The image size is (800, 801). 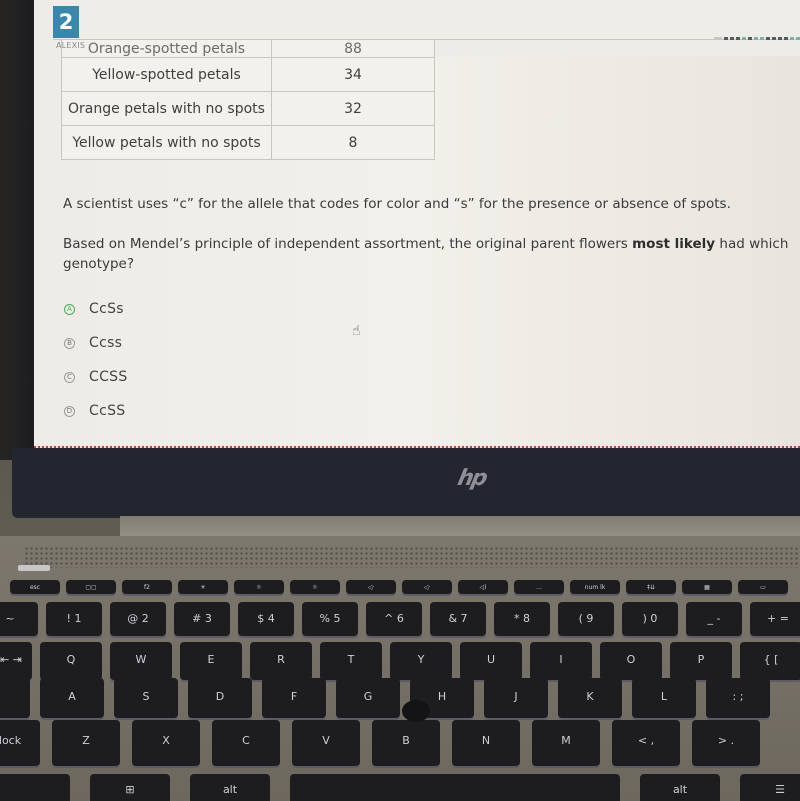 I want to click on key-label: S, so click(x=146, y=696).